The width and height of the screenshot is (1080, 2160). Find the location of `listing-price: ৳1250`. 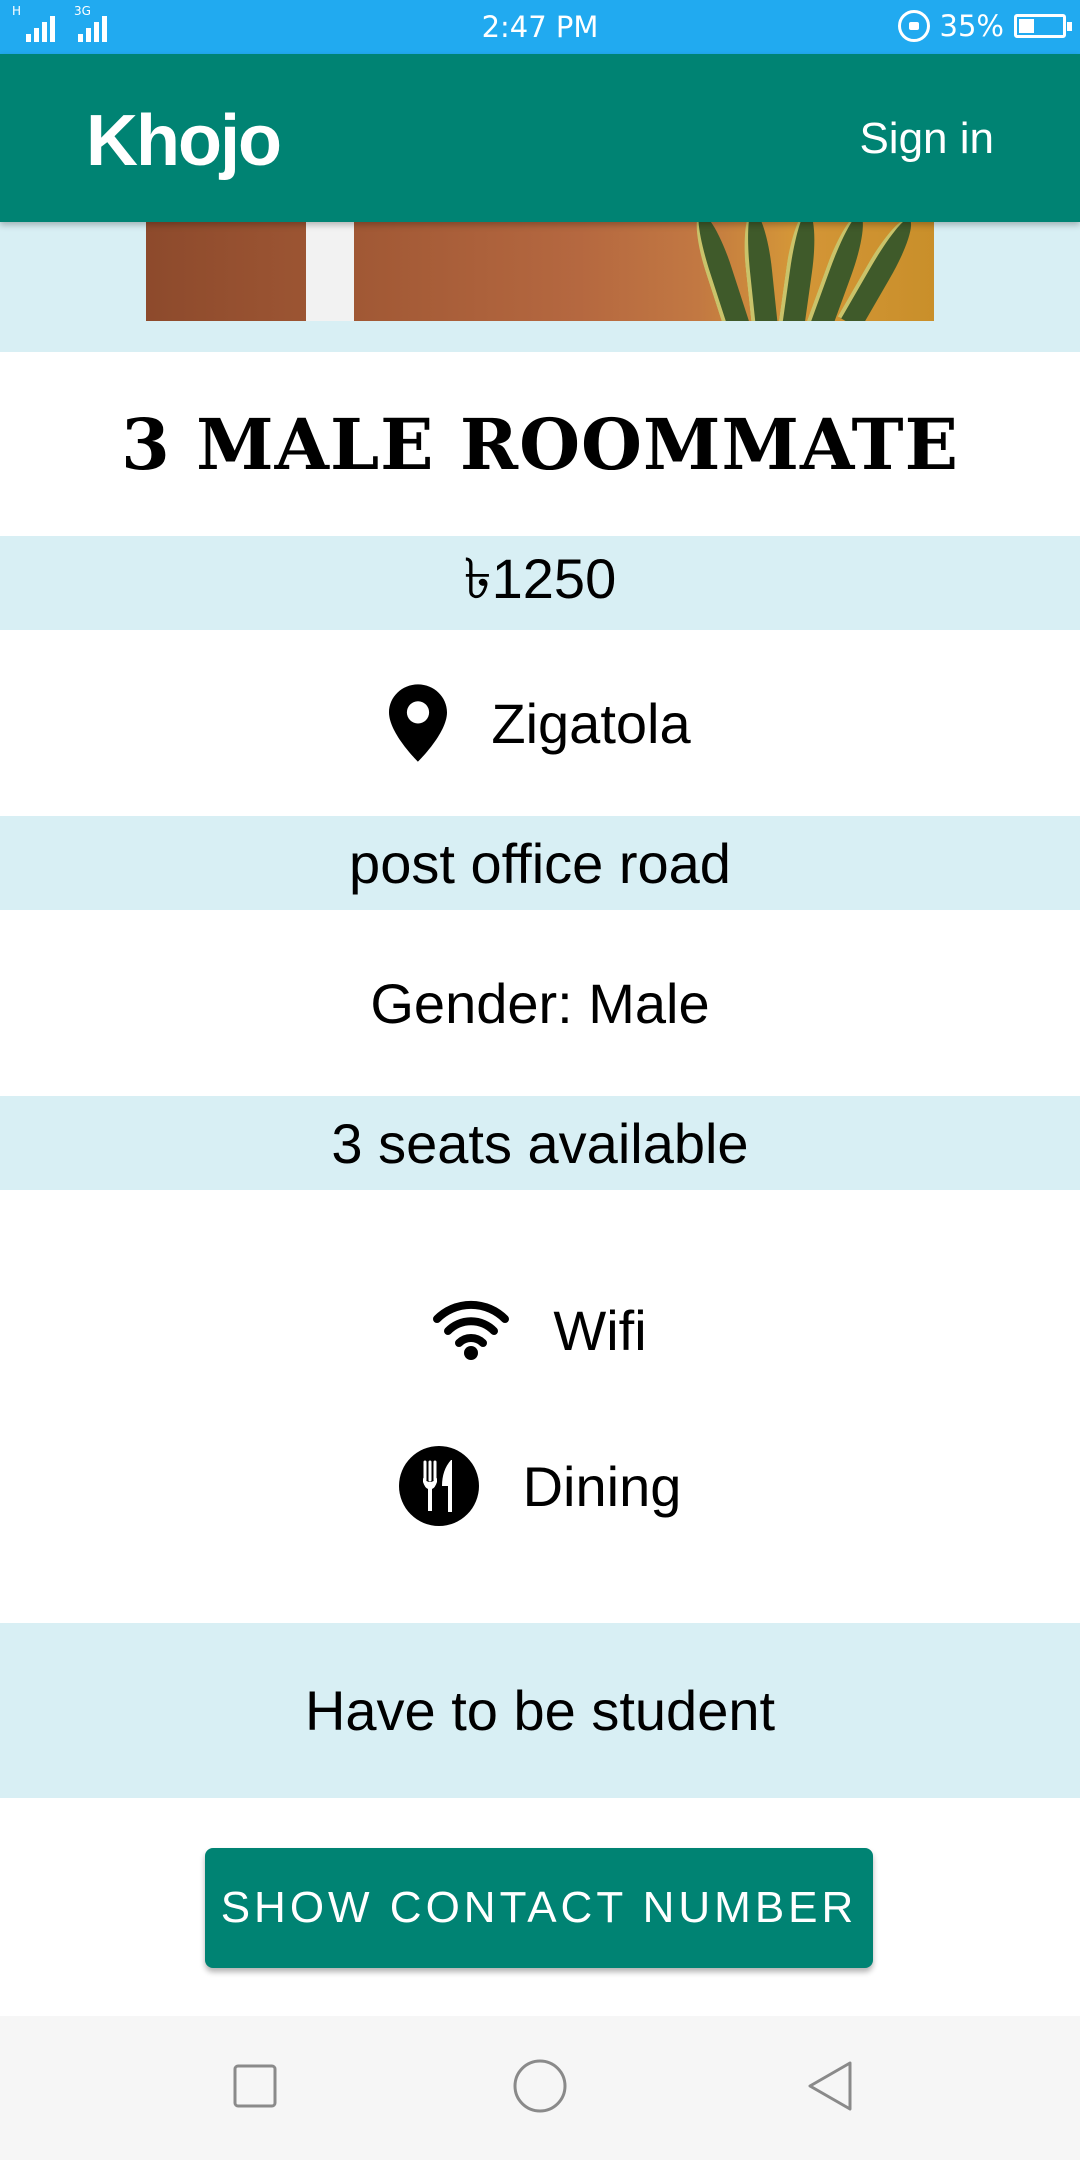

listing-price: ৳1250 is located at coordinates (540, 578).